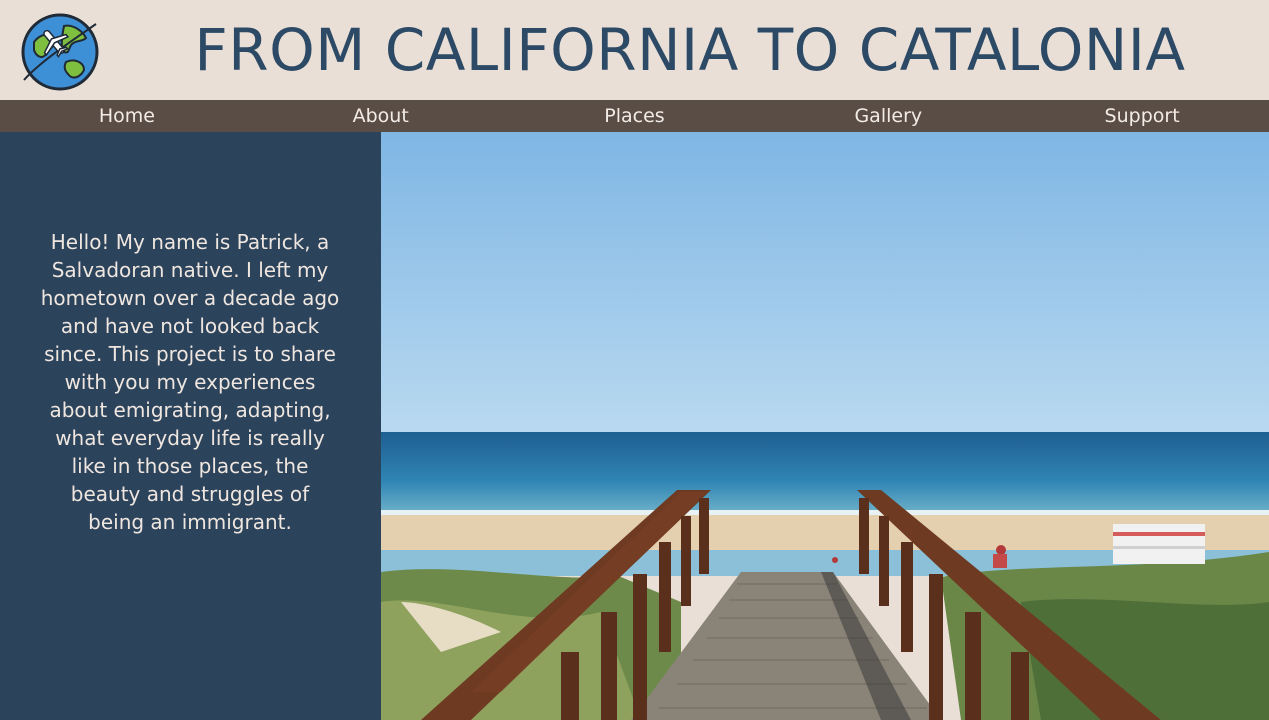 This screenshot has width=1269, height=720. I want to click on site-title: FROM CALIFORNIA TO CATALONIA, so click(690, 50).